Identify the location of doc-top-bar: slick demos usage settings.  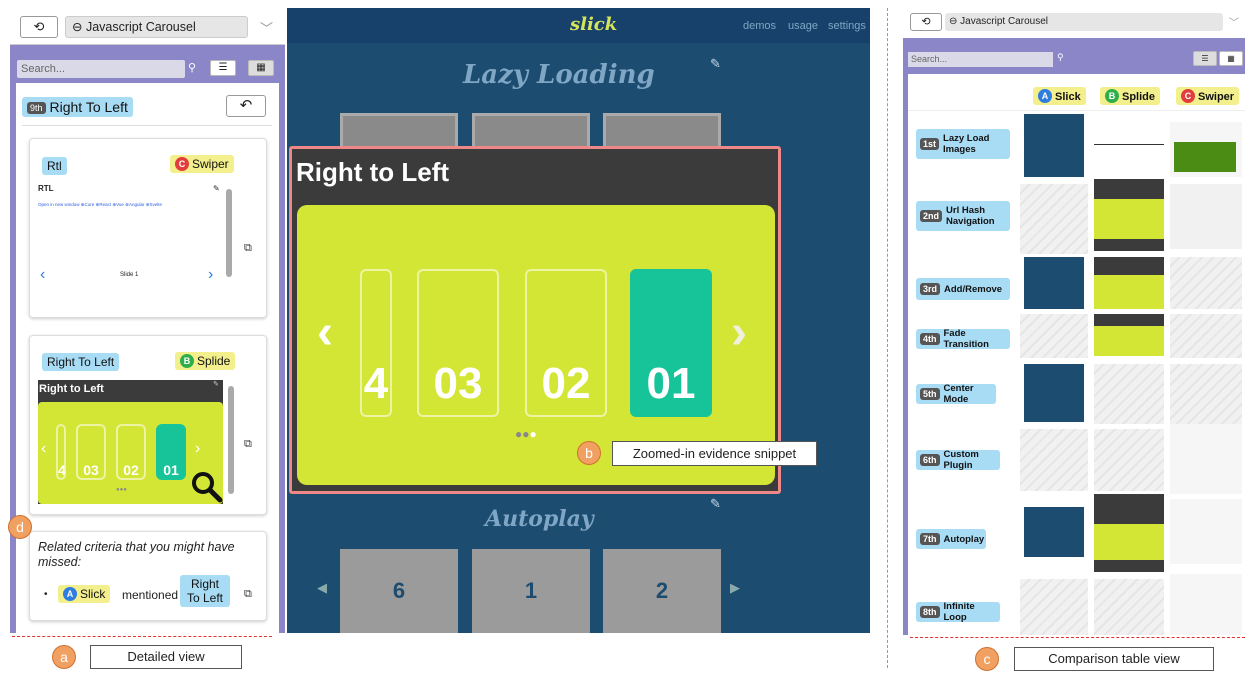
(578, 25).